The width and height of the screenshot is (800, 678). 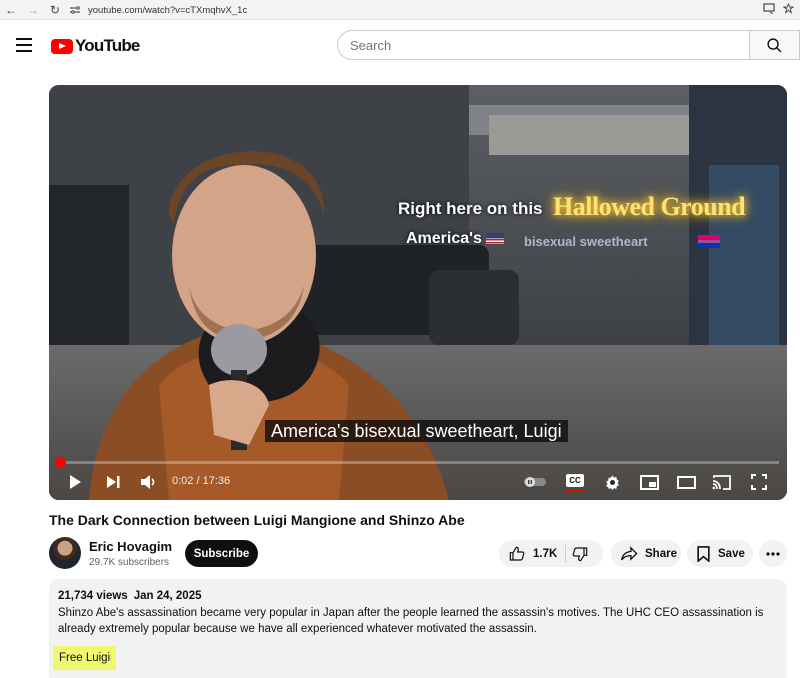 I want to click on time-display: 0:02 / 17:36, so click(x=201, y=481).